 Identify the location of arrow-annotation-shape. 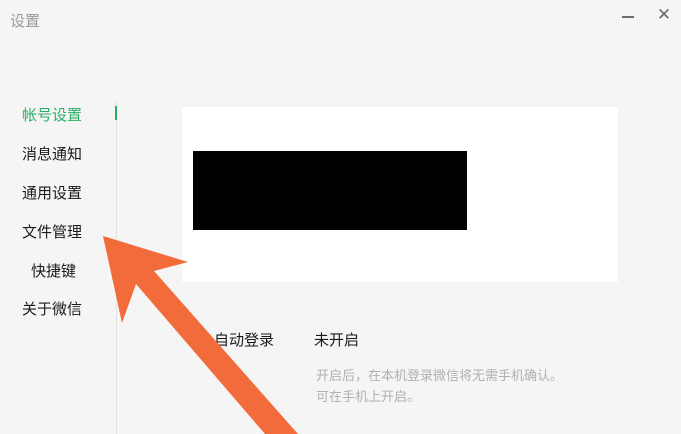
(200, 335).